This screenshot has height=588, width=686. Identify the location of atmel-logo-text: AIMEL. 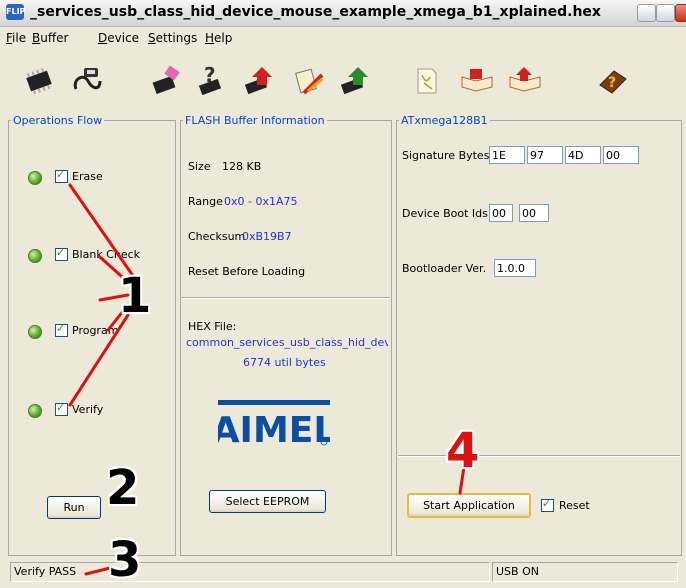
(274, 429).